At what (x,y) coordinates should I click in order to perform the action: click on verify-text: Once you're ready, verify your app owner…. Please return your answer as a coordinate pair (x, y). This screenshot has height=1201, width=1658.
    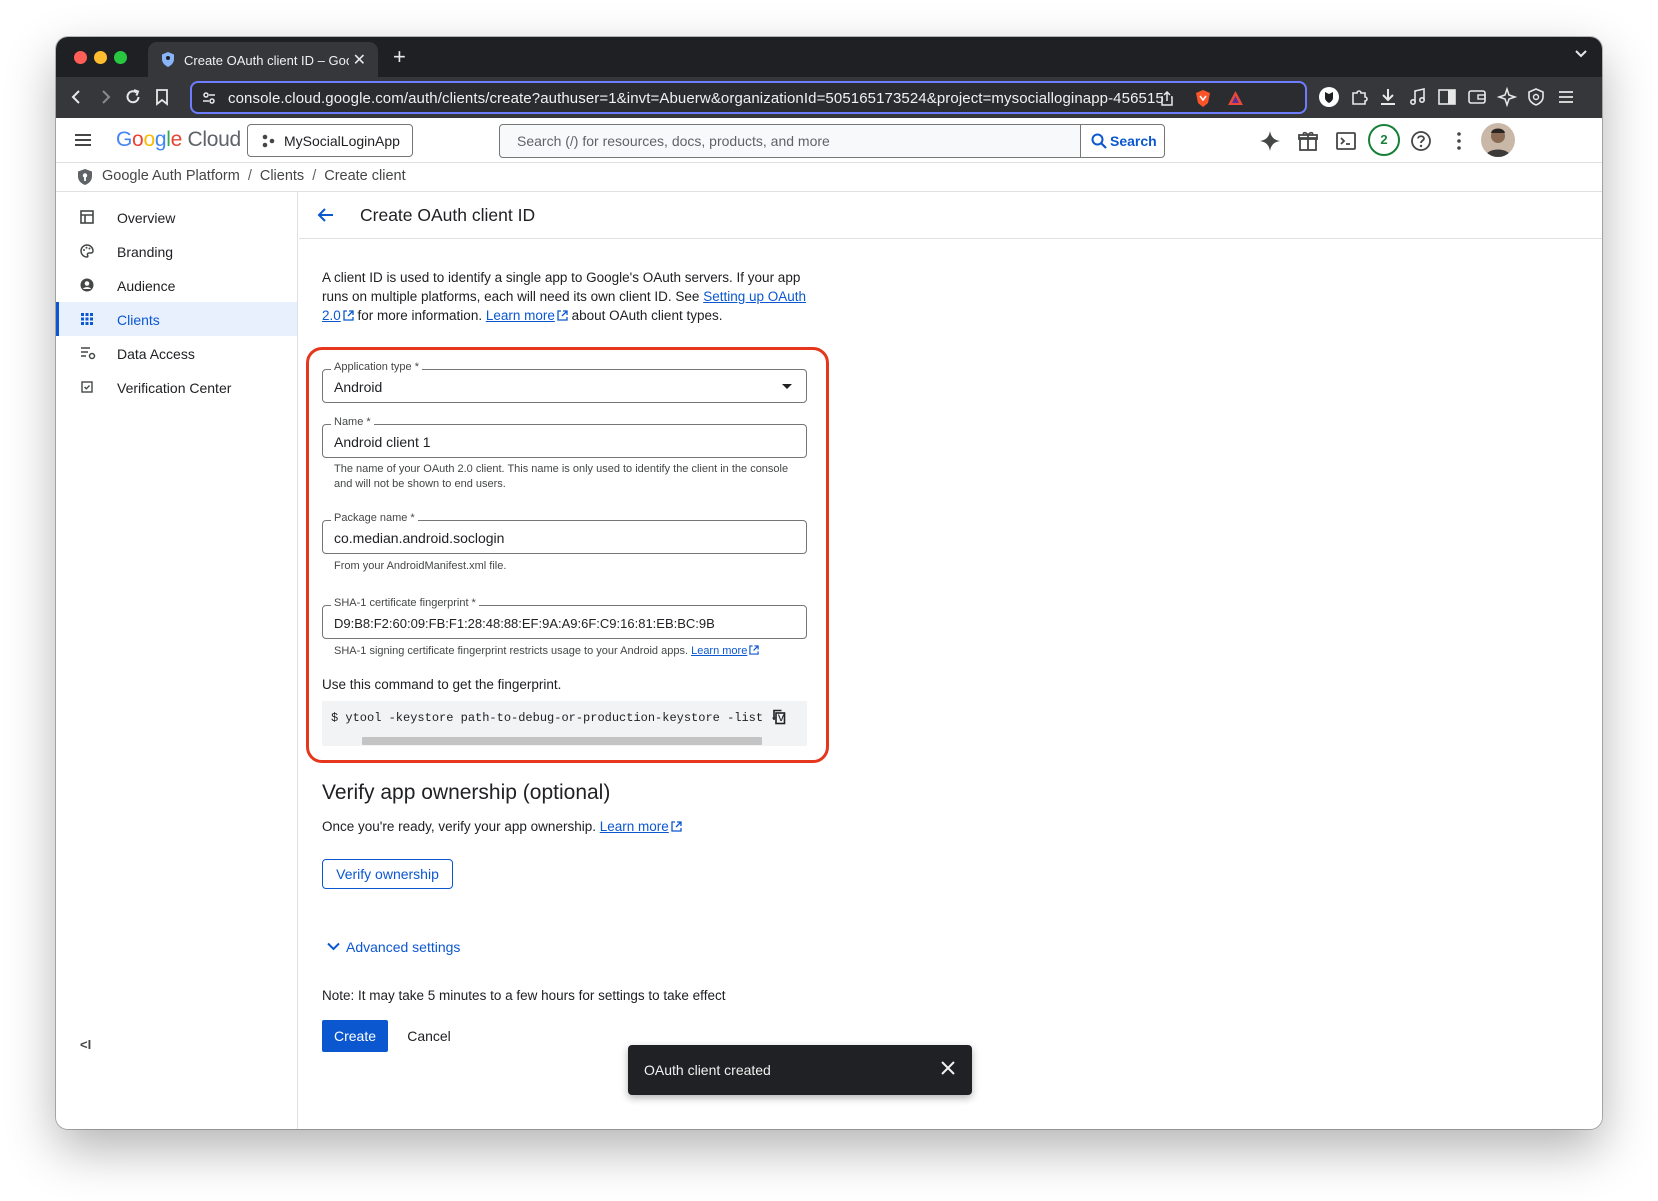
    Looking at the image, I should click on (502, 826).